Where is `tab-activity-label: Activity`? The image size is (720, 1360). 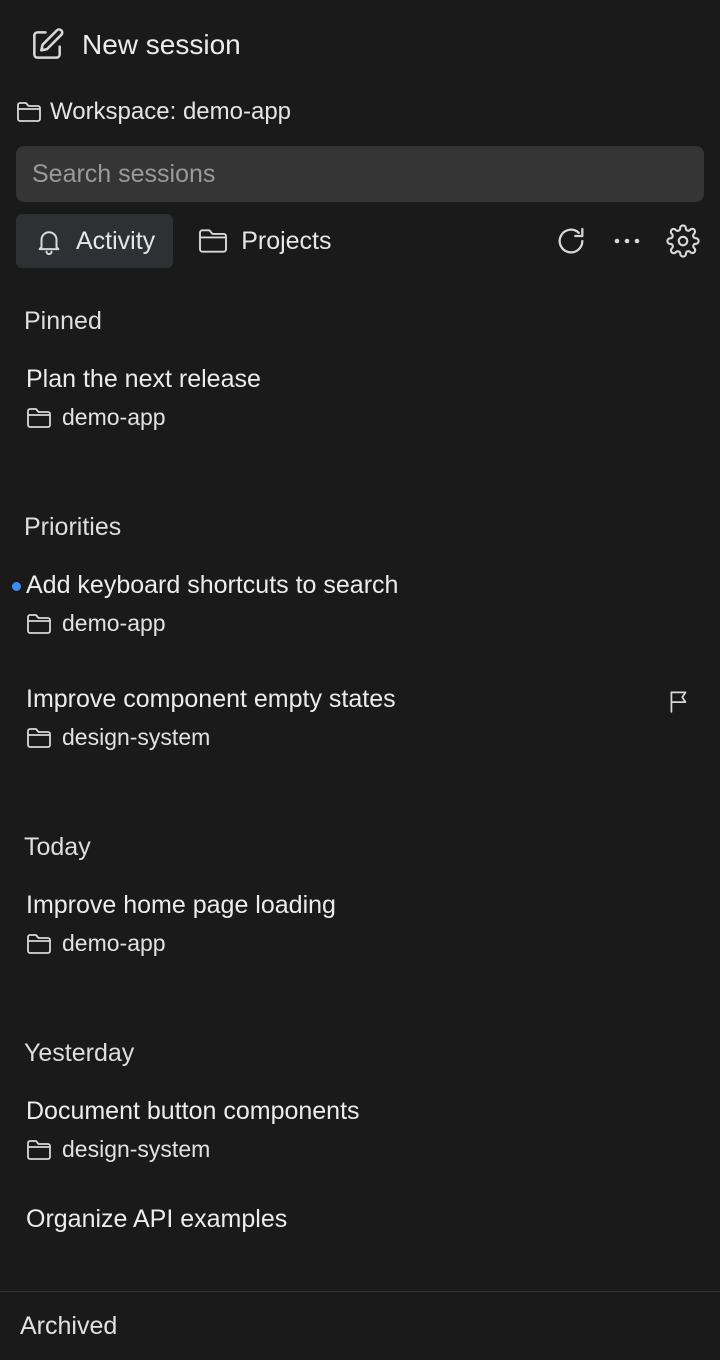 tab-activity-label: Activity is located at coordinates (116, 240).